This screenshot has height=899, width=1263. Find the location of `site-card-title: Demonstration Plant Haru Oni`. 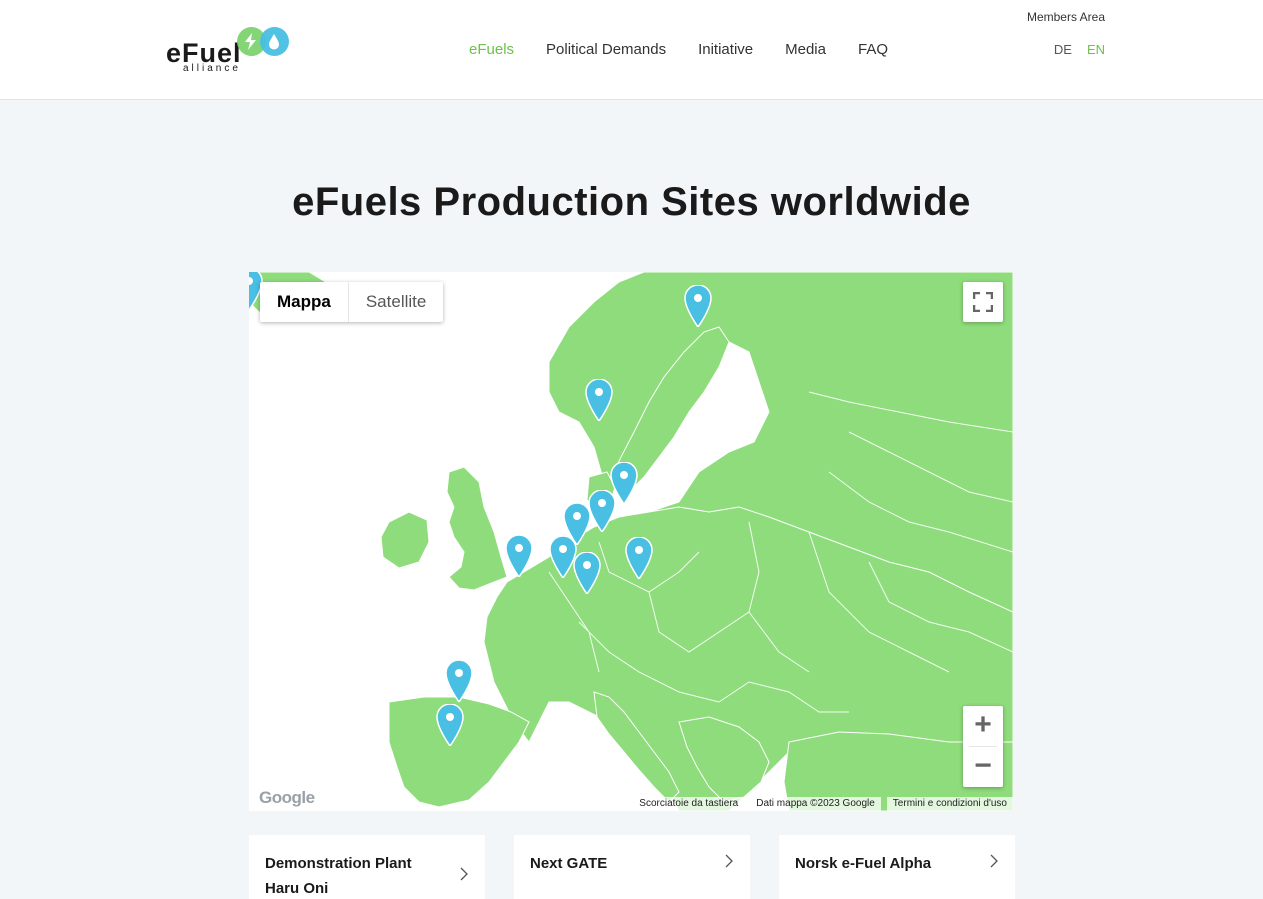

site-card-title: Demonstration Plant Haru Oni is located at coordinates (338, 876).